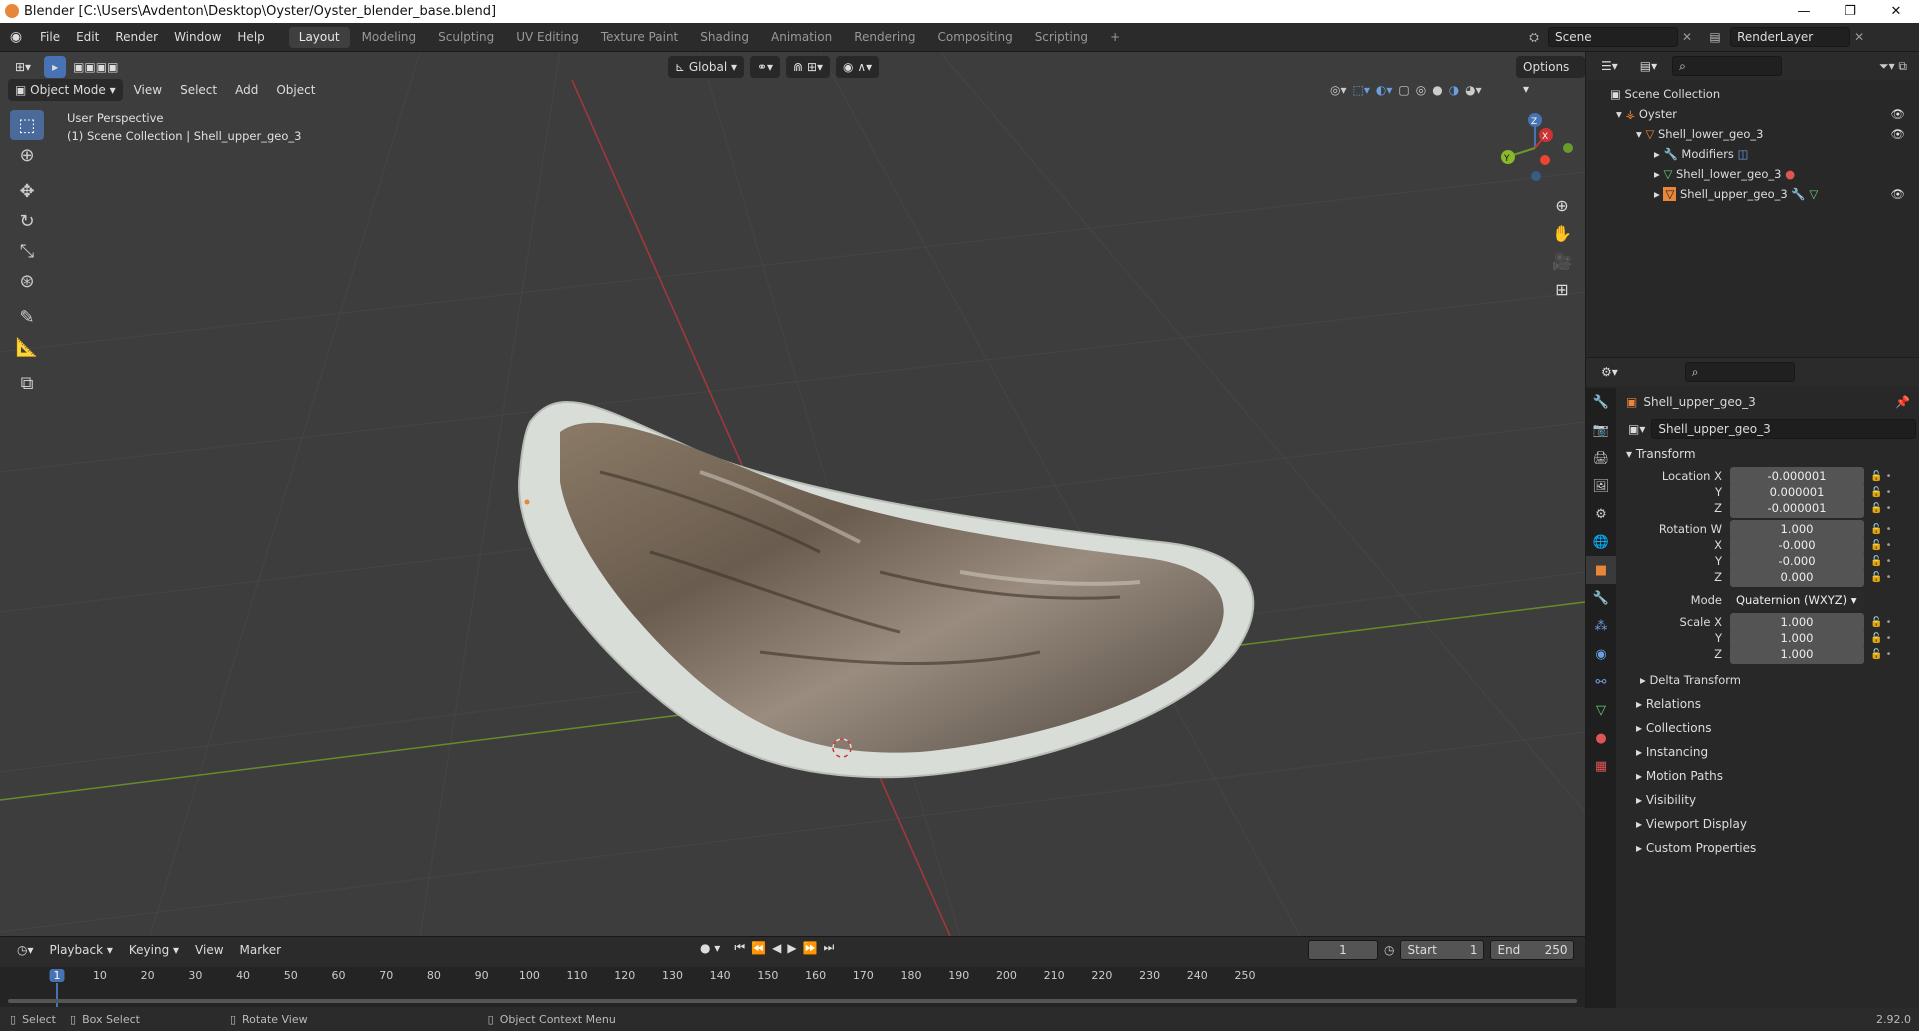  I want to click on clock-icon: ◷, so click(1389, 950).